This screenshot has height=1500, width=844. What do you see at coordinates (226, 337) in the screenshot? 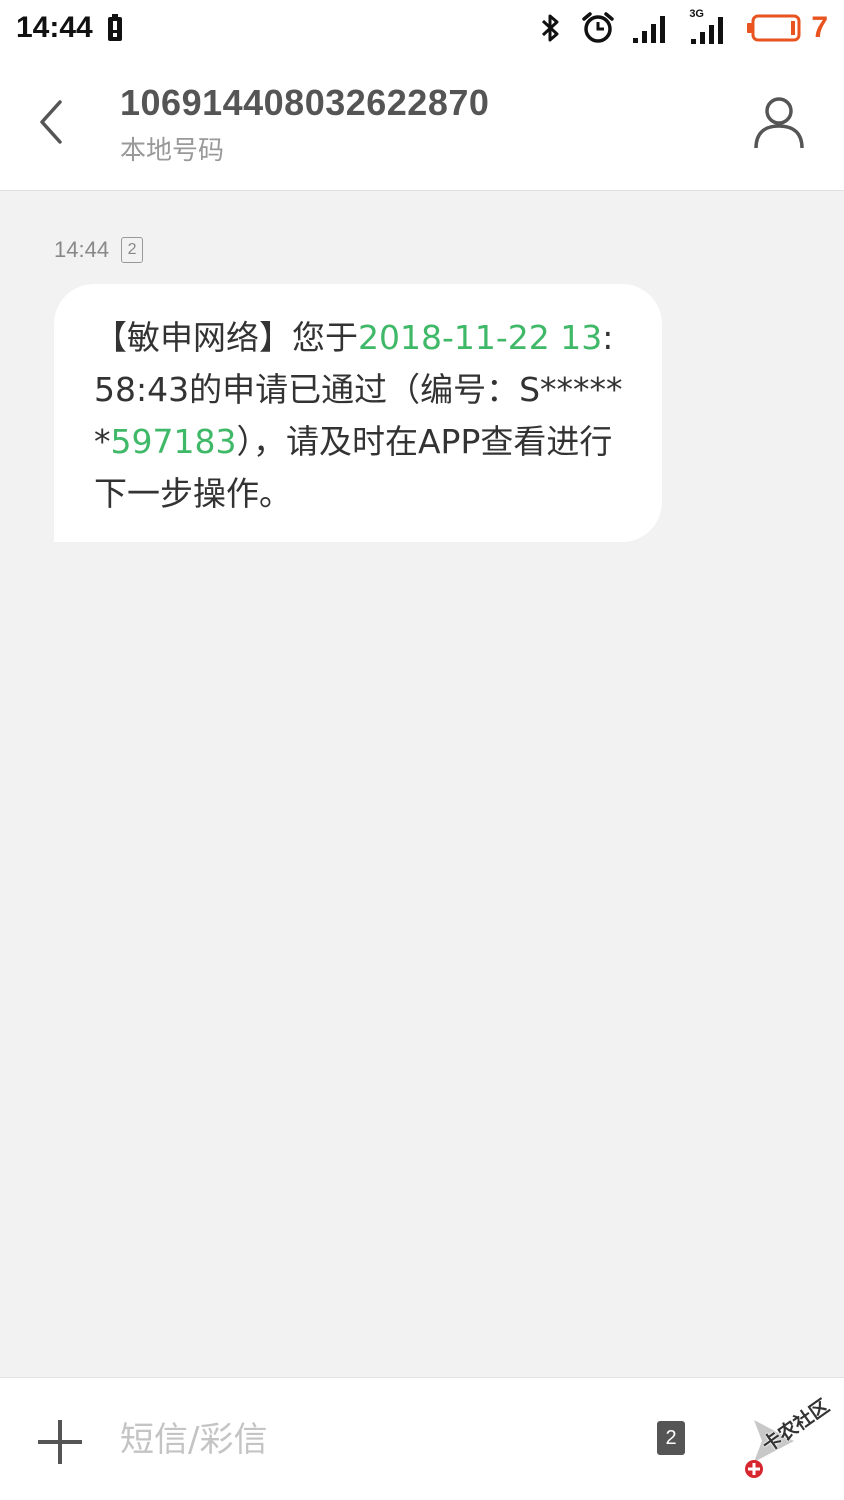
I see `message-text-part: 【敏申网络】您于` at bounding box center [226, 337].